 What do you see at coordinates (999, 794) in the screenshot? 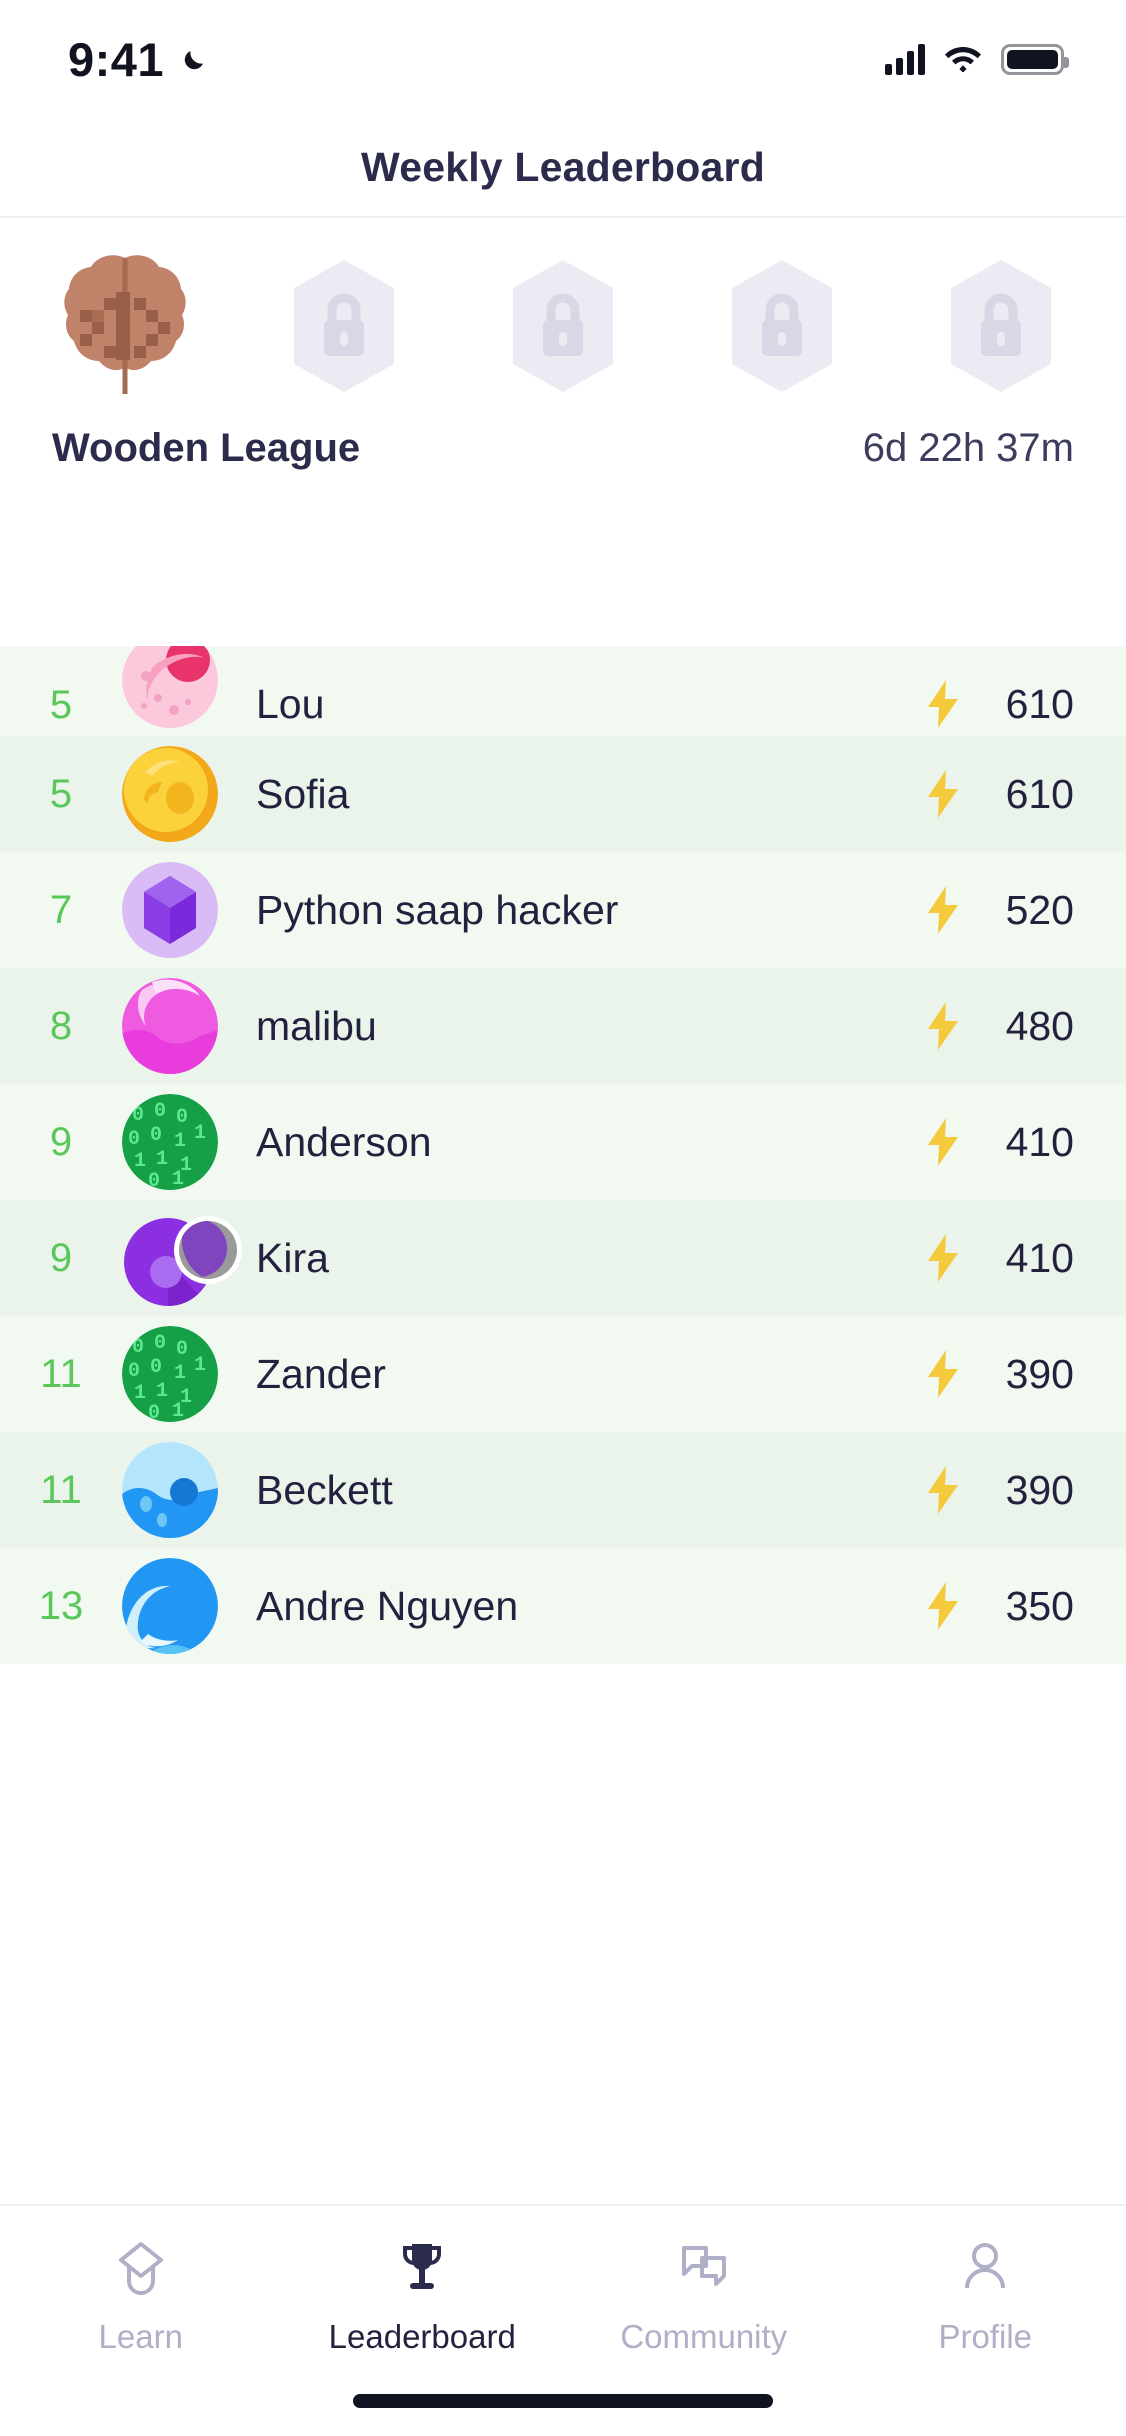
I see `row-score: 610` at bounding box center [999, 794].